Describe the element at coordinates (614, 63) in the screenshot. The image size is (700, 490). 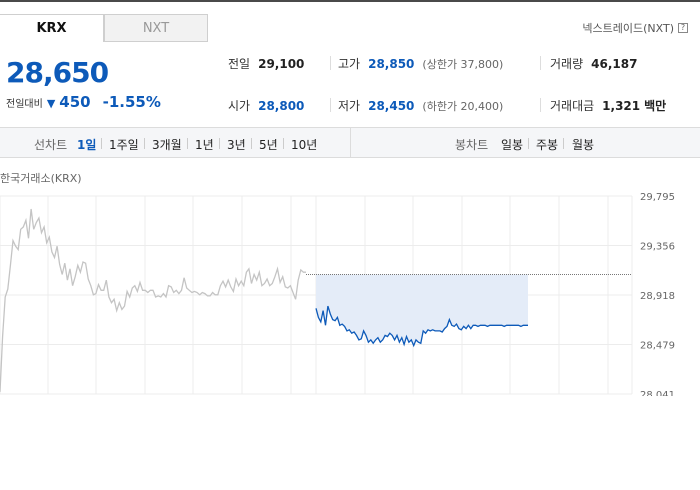
I see `stat-value: 46,187` at that location.